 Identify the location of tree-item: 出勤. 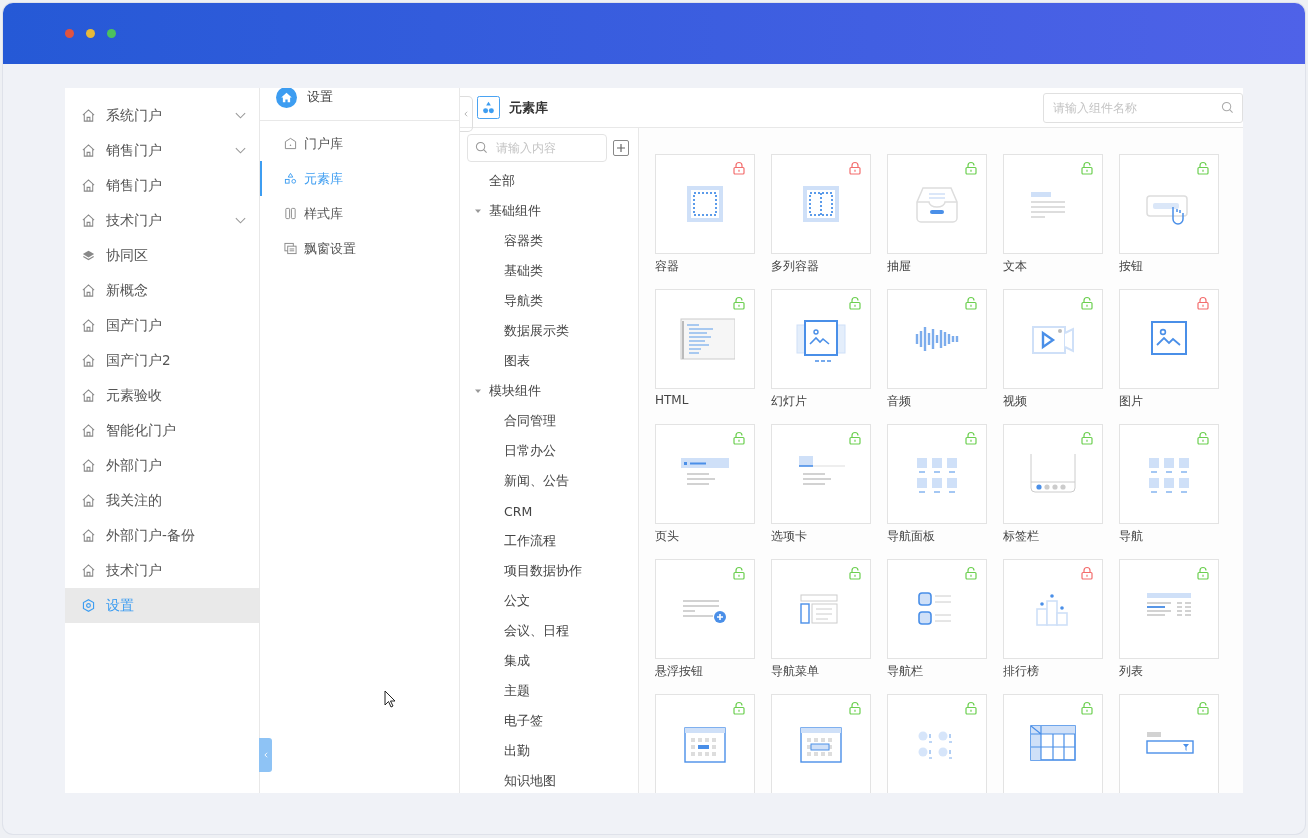
(517, 751).